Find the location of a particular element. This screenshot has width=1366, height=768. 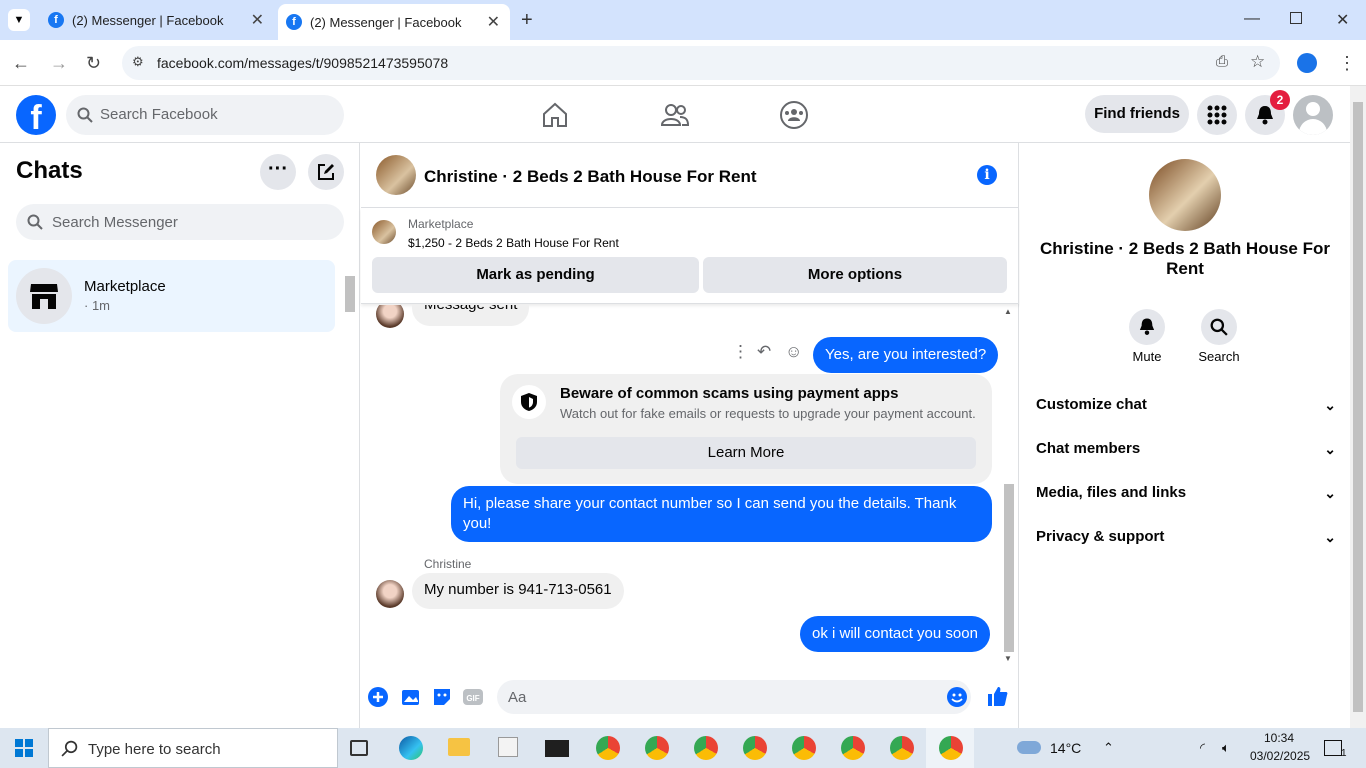

tab-list-dropdown-icon: ▼ is located at coordinates (19, 20).